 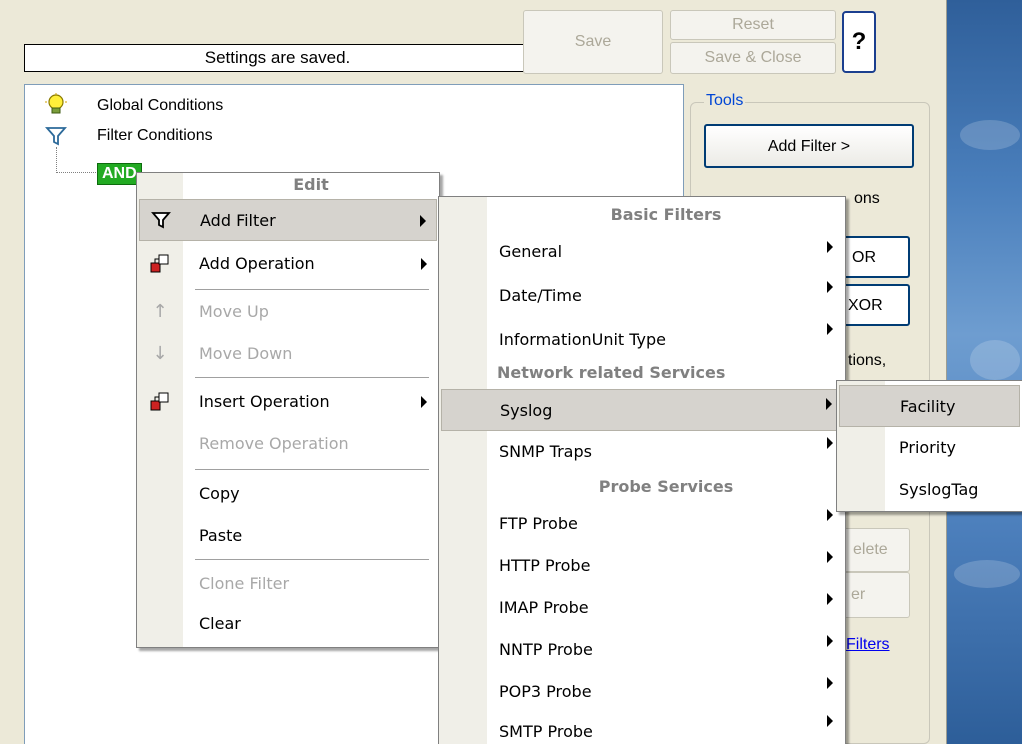 I want to click on menu-item-copy: Copy, so click(x=288, y=494).